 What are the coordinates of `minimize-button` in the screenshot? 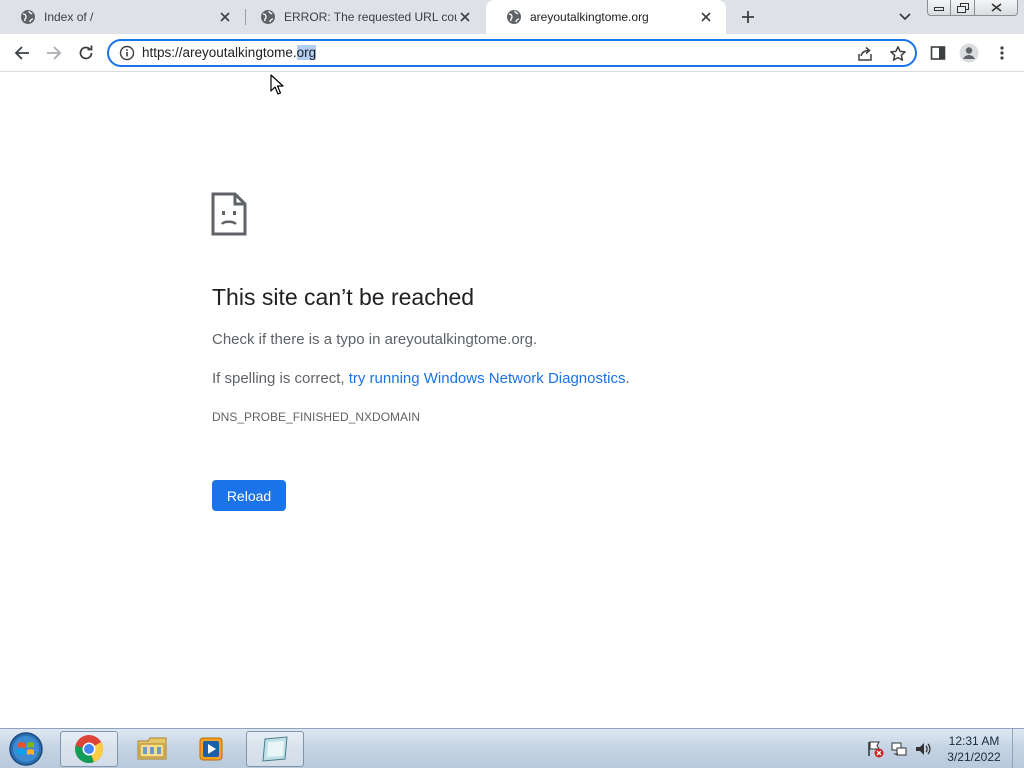 It's located at (939, 8).